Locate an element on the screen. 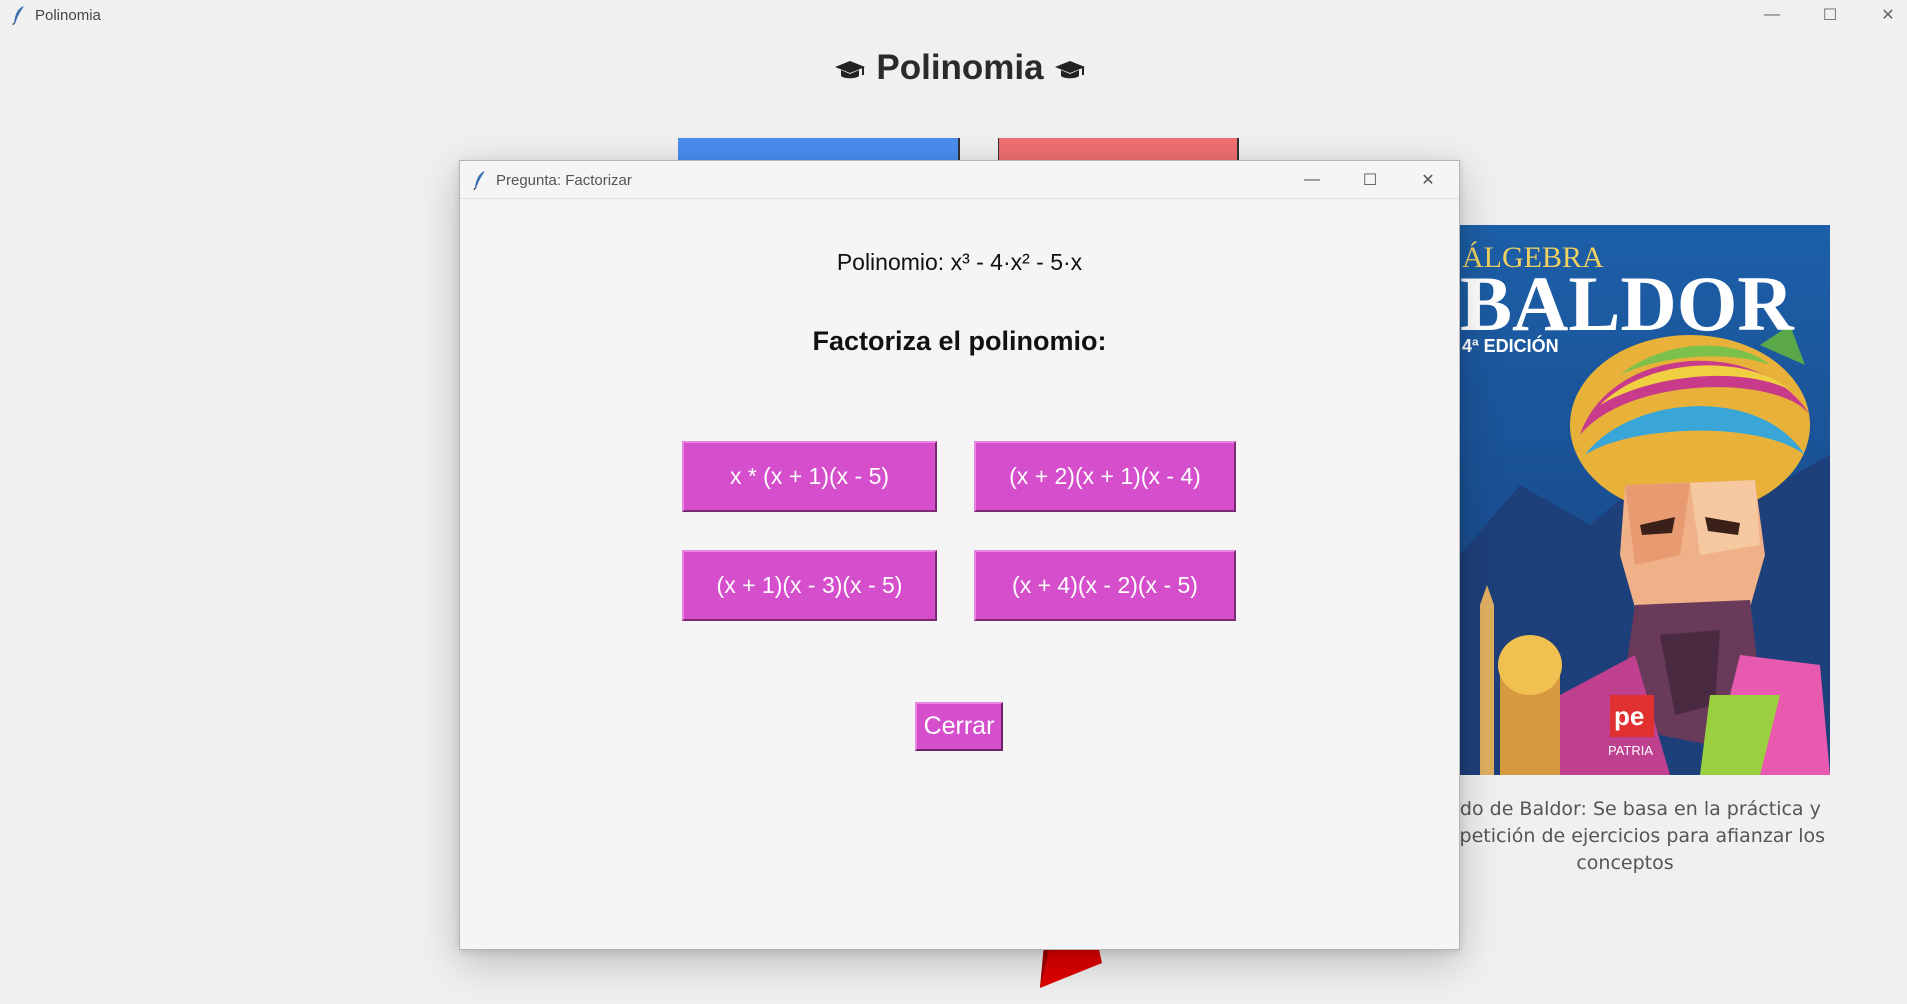 The width and height of the screenshot is (1907, 1004). instruction-label: Factoriza el polinomio: is located at coordinates (959, 341).